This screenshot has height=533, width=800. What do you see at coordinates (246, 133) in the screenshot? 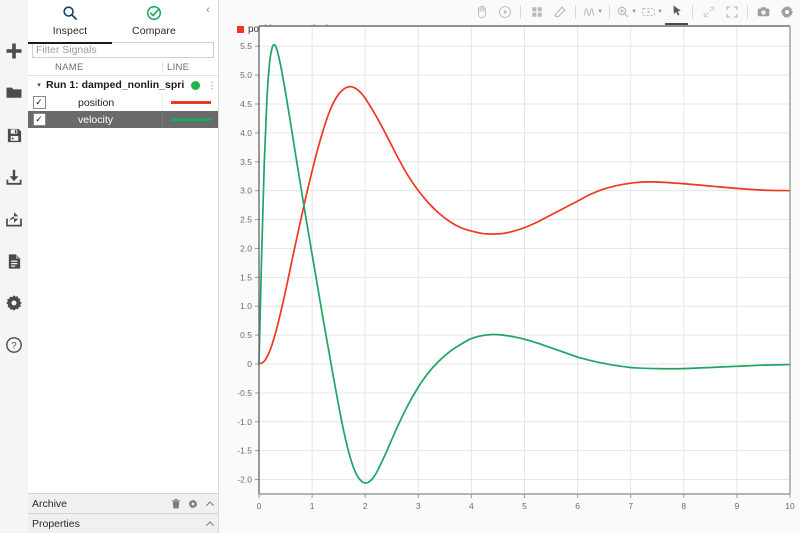
I see `svg-text: 4.0` at bounding box center [246, 133].